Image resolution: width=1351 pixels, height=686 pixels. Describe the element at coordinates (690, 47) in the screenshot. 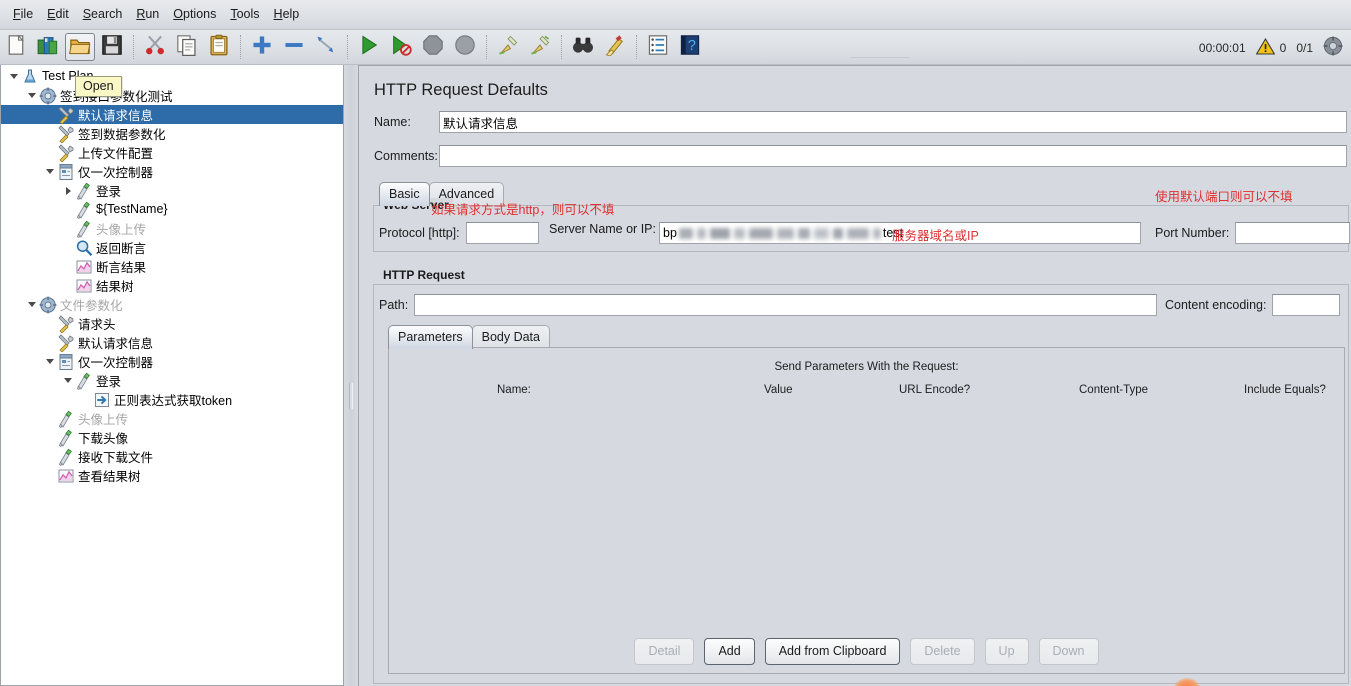

I see `help-book-button: ?` at that location.